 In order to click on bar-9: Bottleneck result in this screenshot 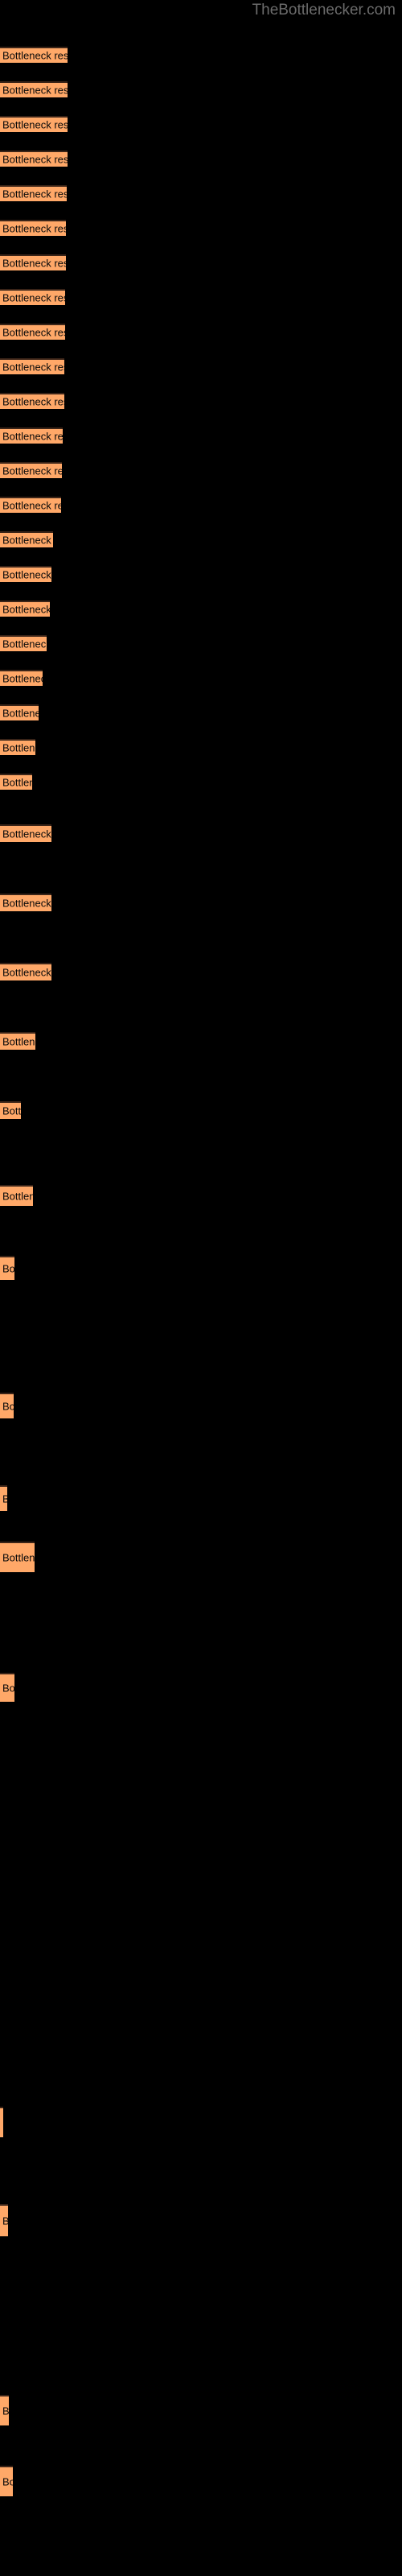, I will do `click(32, 332)`.